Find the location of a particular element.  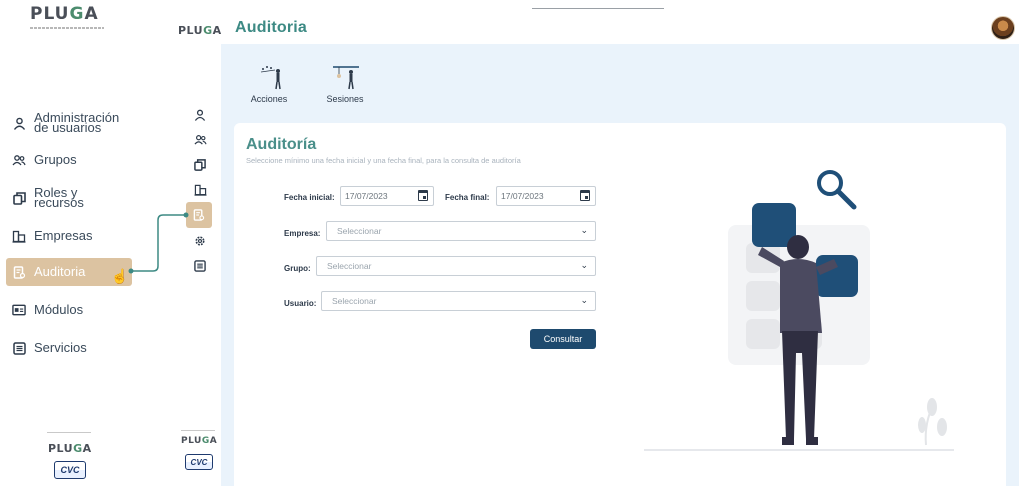

grupo-label: Grupo: is located at coordinates (297, 268).